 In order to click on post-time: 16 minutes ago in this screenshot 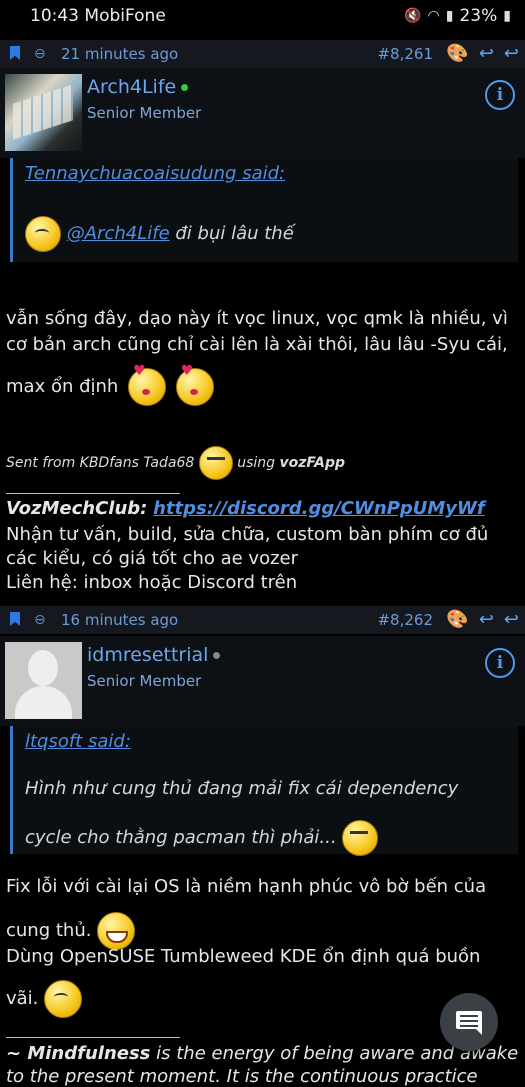, I will do `click(119, 620)`.